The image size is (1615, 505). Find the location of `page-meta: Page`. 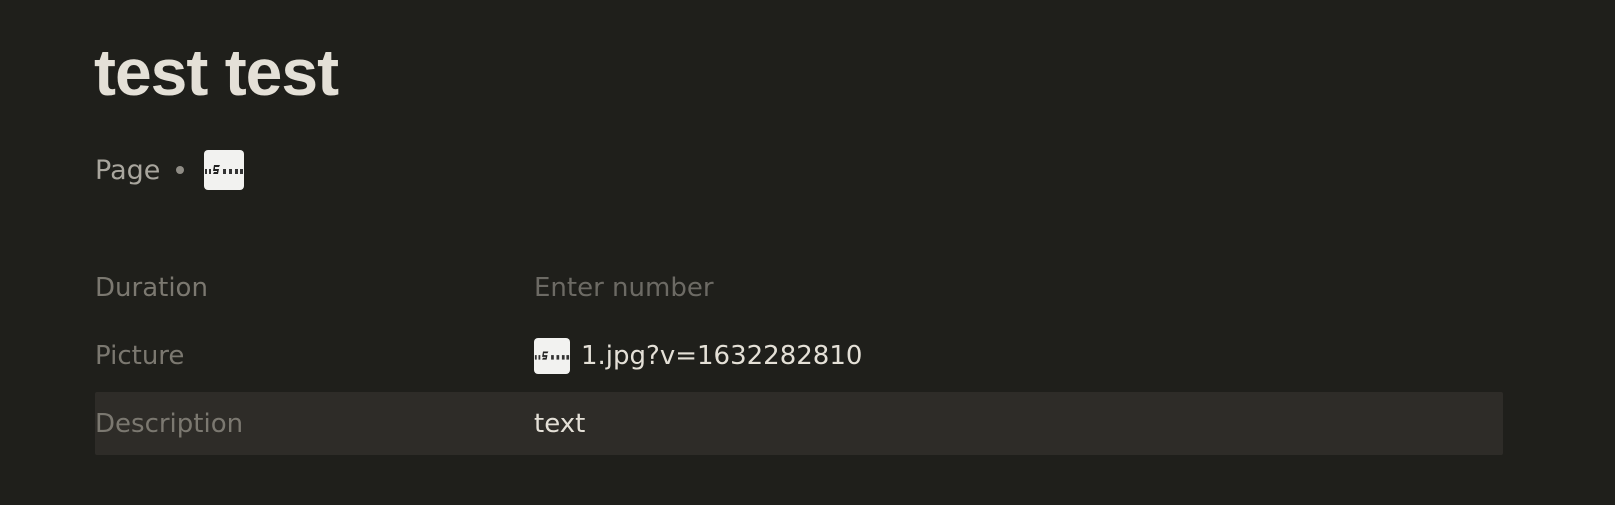

page-meta: Page is located at coordinates (170, 170).